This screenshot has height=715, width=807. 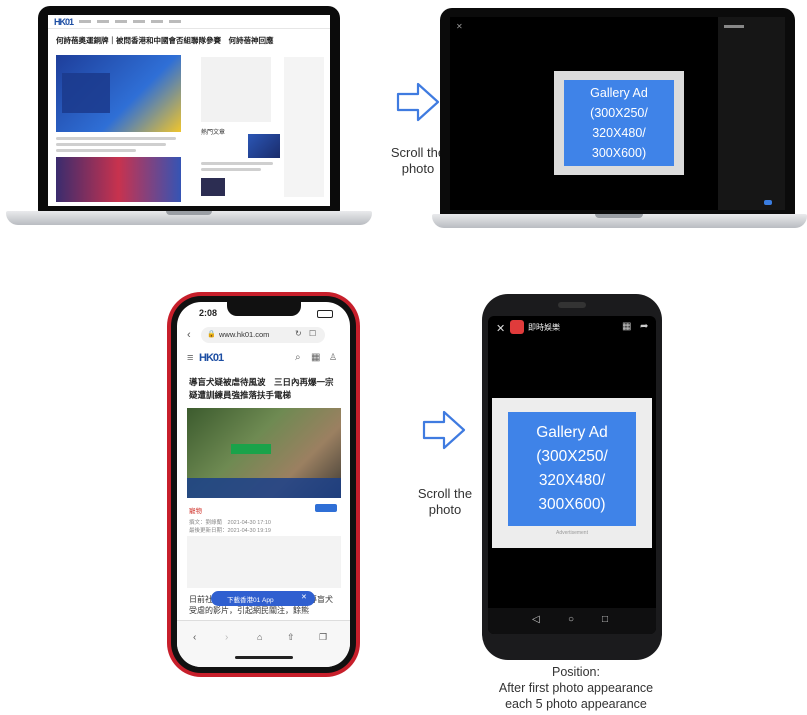 I want to click on status-time: 2:08, so click(x=208, y=313).